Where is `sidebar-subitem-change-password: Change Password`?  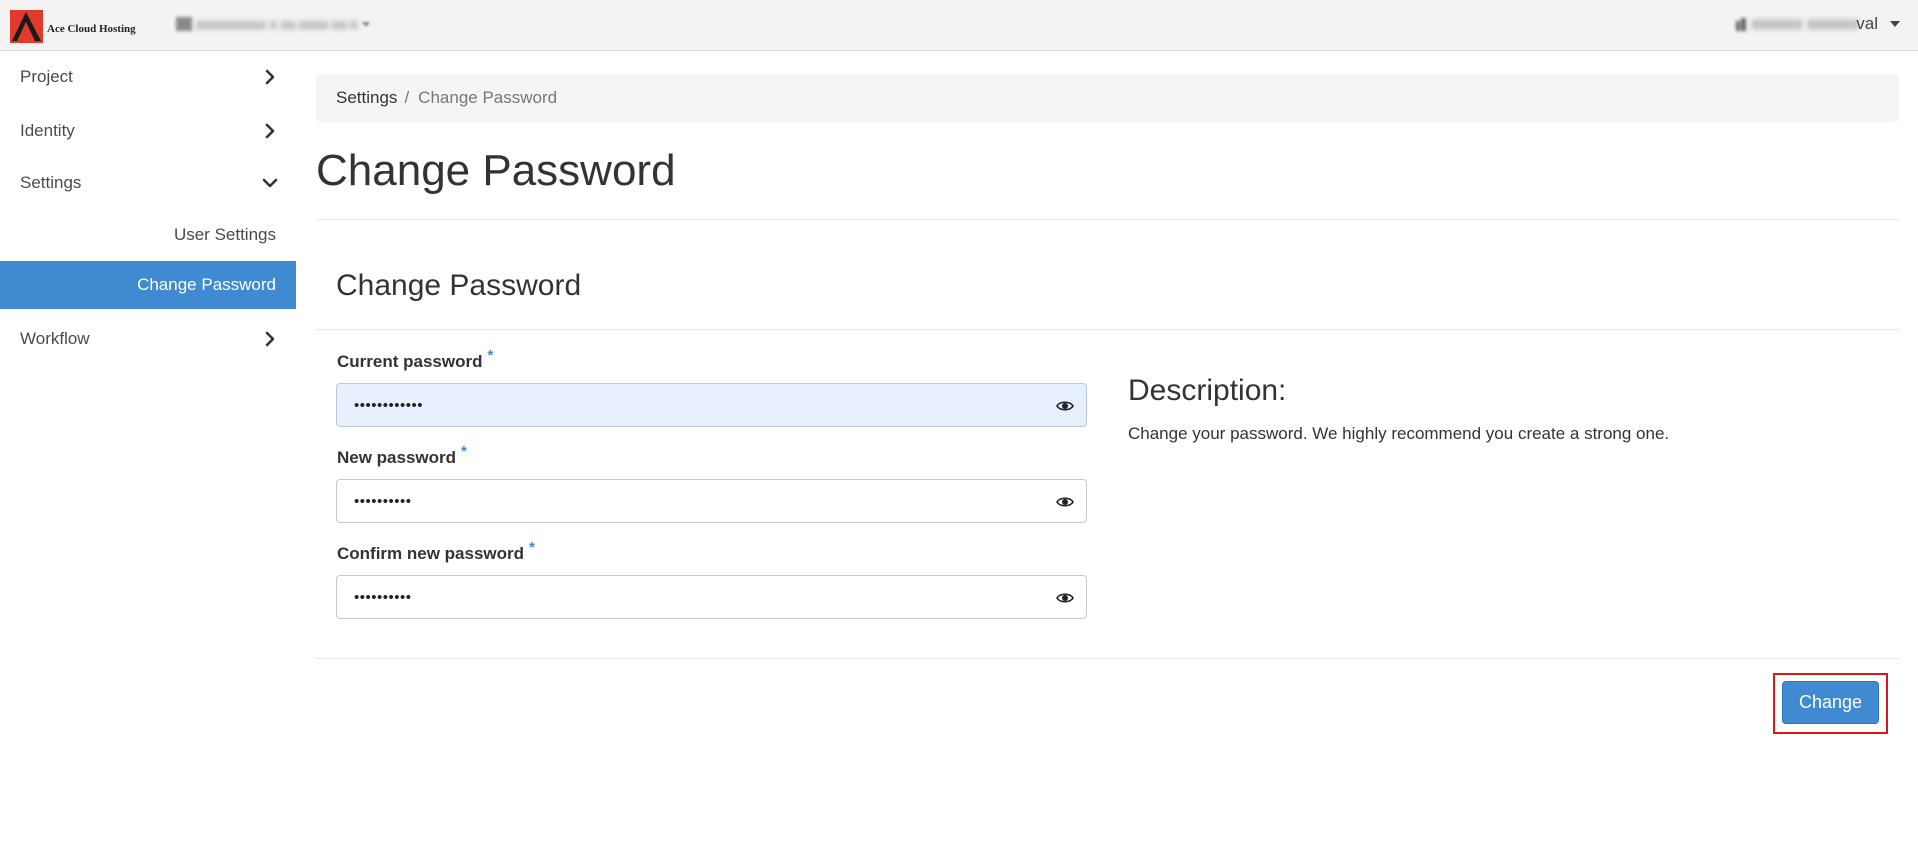
sidebar-subitem-change-password: Change Password is located at coordinates (148, 285).